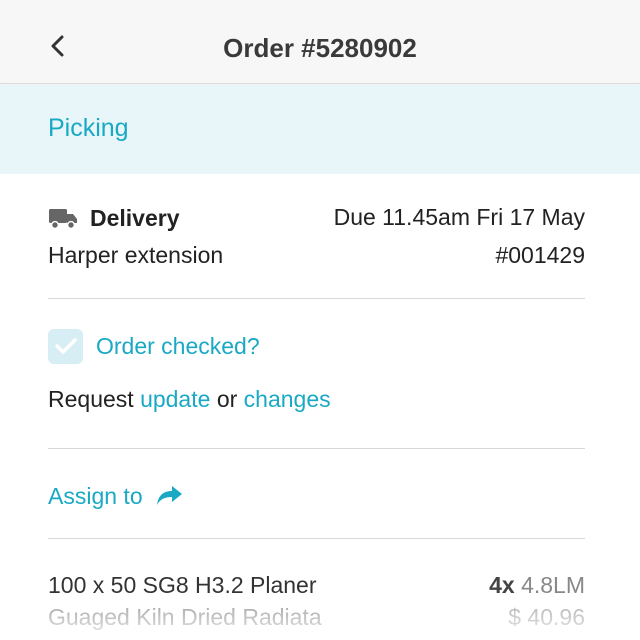 Image resolution: width=640 pixels, height=640 pixels. I want to click on item-quantity: 4x 4.8LM, so click(537, 585).